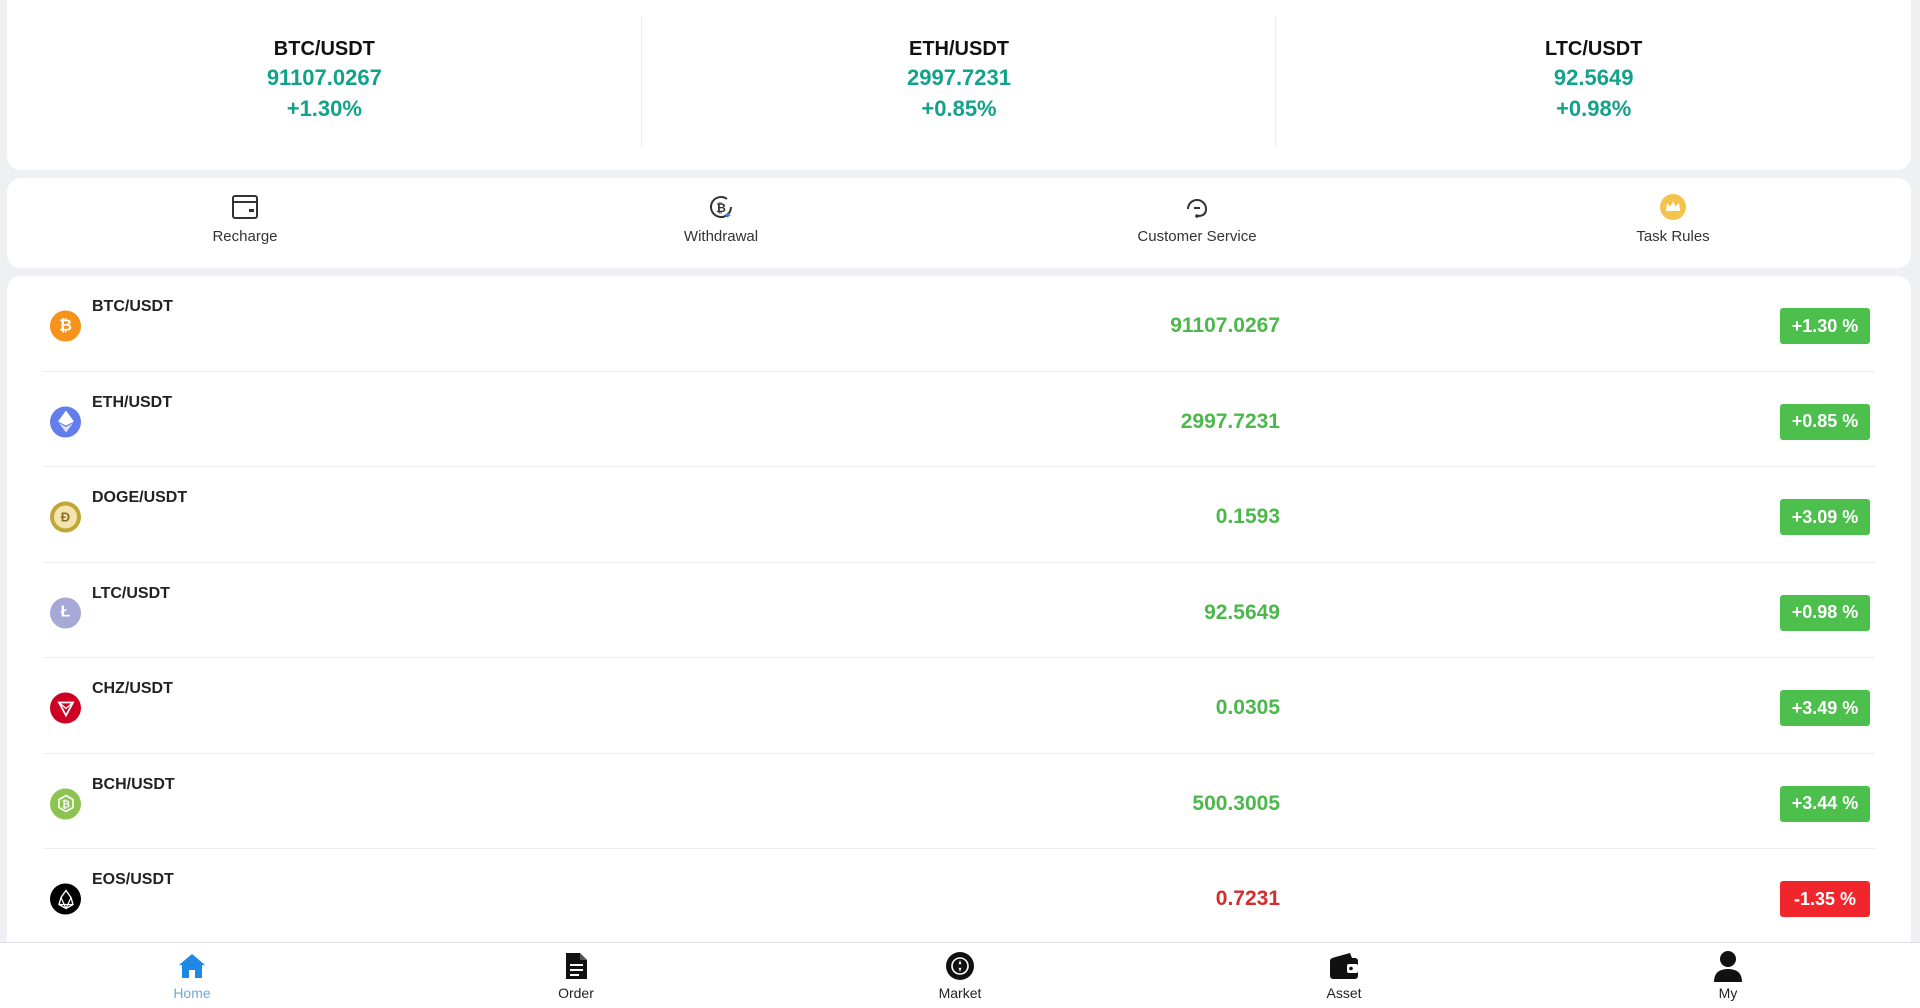 The height and width of the screenshot is (1008, 1920). What do you see at coordinates (959, 515) in the screenshot?
I see `market-row-doge: Ð DOGE/USDT 0.1593 +3.09 %` at bounding box center [959, 515].